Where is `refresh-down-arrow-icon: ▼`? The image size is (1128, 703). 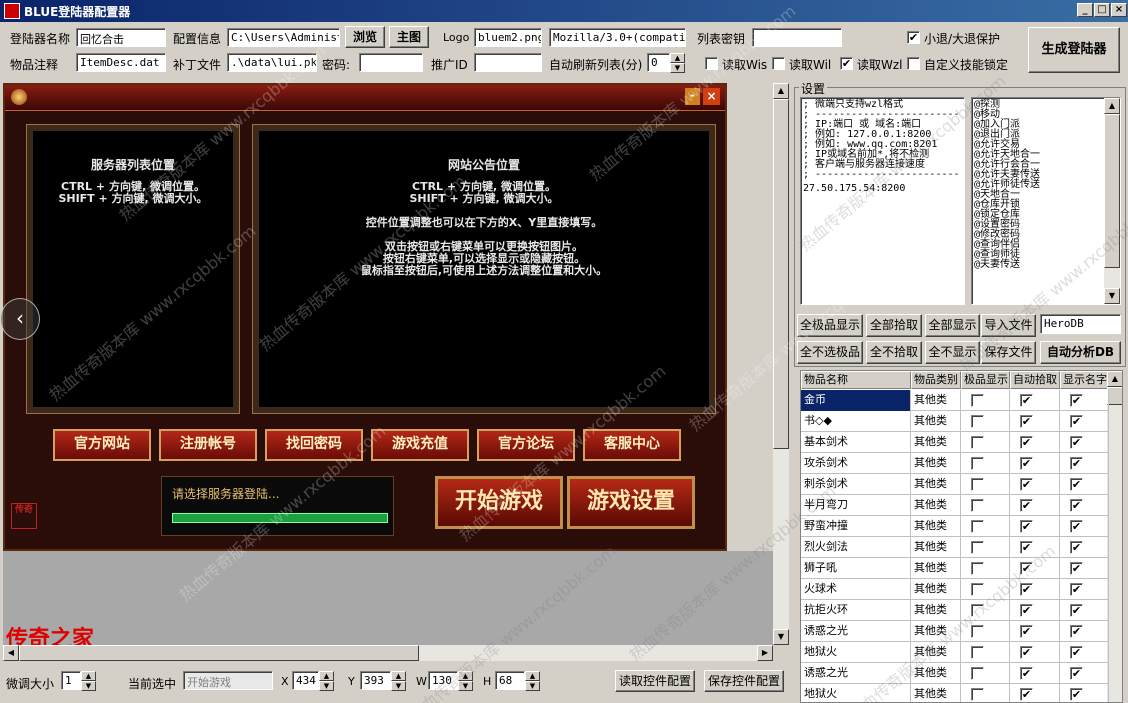 refresh-down-arrow-icon: ▼ is located at coordinates (677, 68).